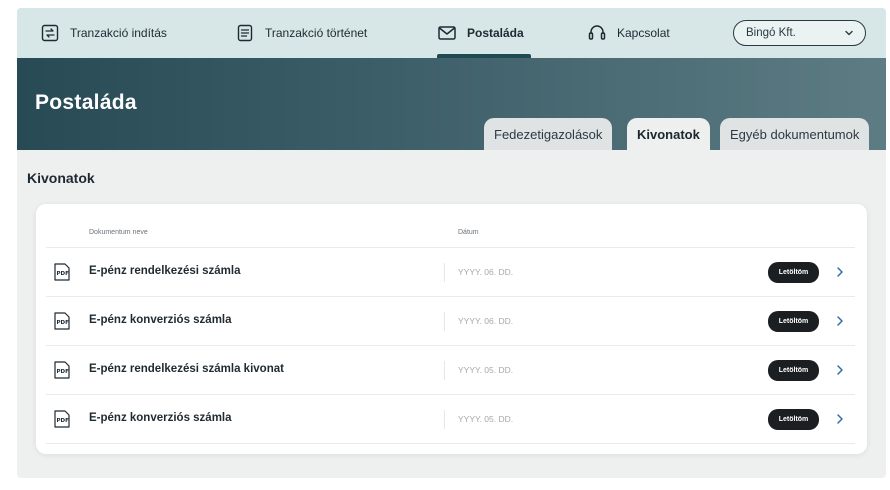 The height and width of the screenshot is (490, 890). I want to click on nav-item-label: Tranzakció történet, so click(316, 33).